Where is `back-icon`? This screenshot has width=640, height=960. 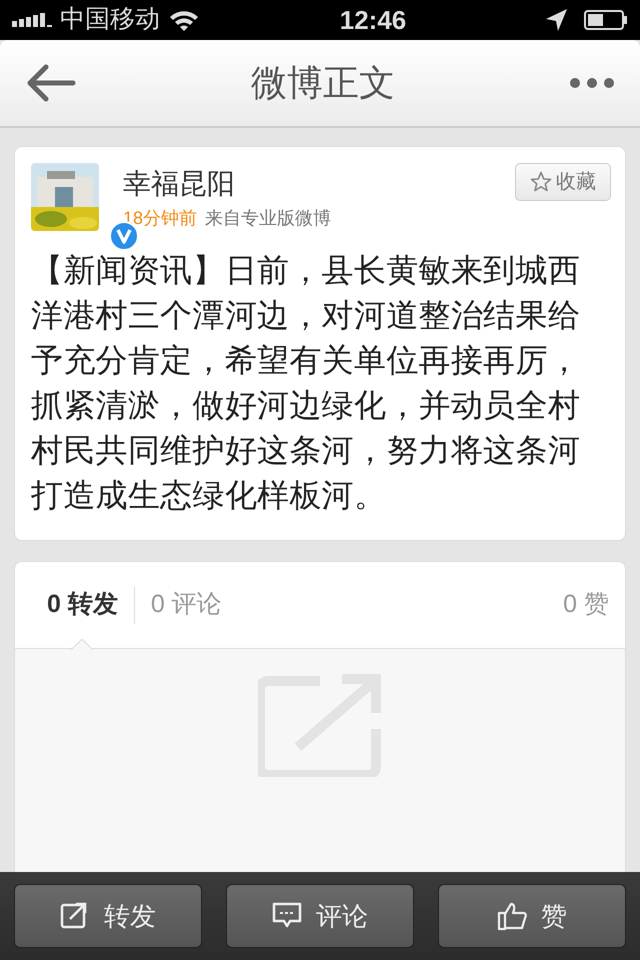
back-icon is located at coordinates (51, 83).